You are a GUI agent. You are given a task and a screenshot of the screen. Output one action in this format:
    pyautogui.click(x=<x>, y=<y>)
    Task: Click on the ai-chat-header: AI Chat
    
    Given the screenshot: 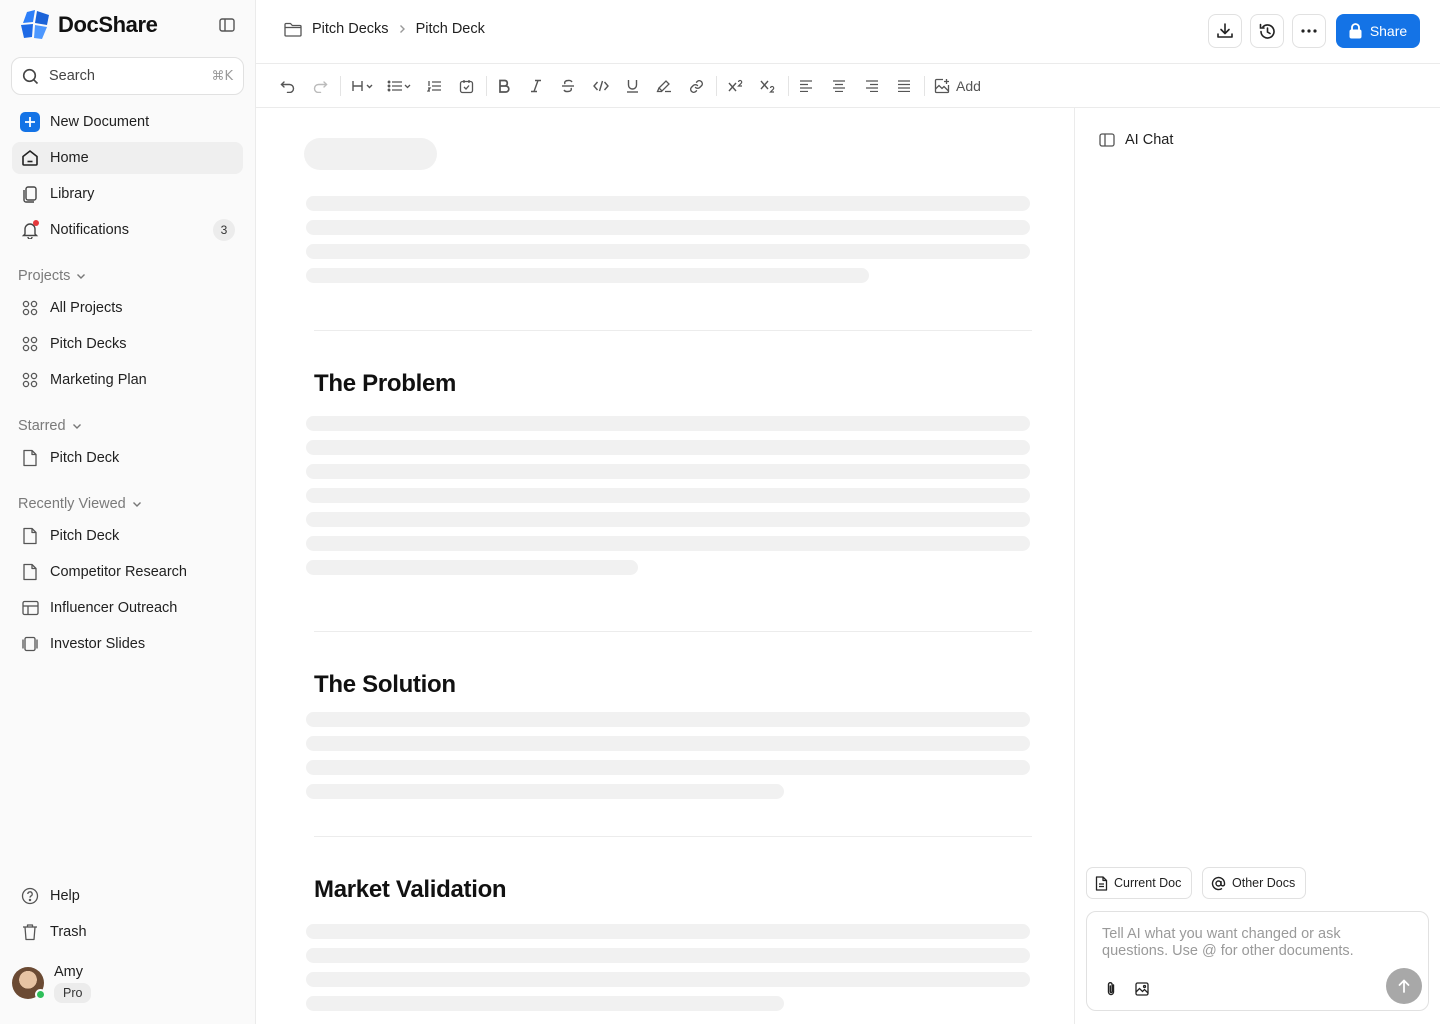 What is the action you would take?
    pyautogui.click(x=1136, y=140)
    